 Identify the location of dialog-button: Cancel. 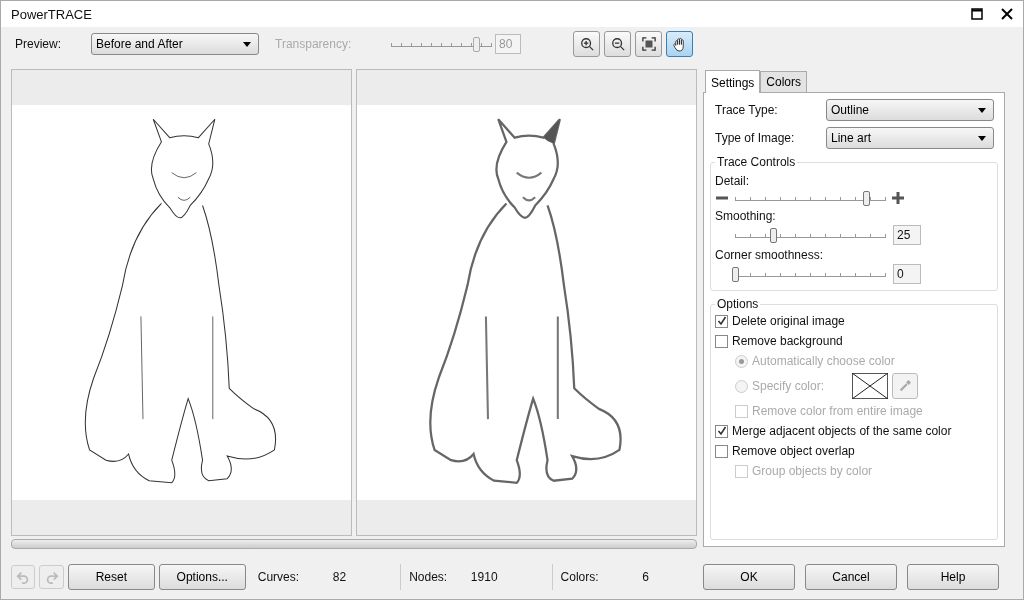
(851, 577).